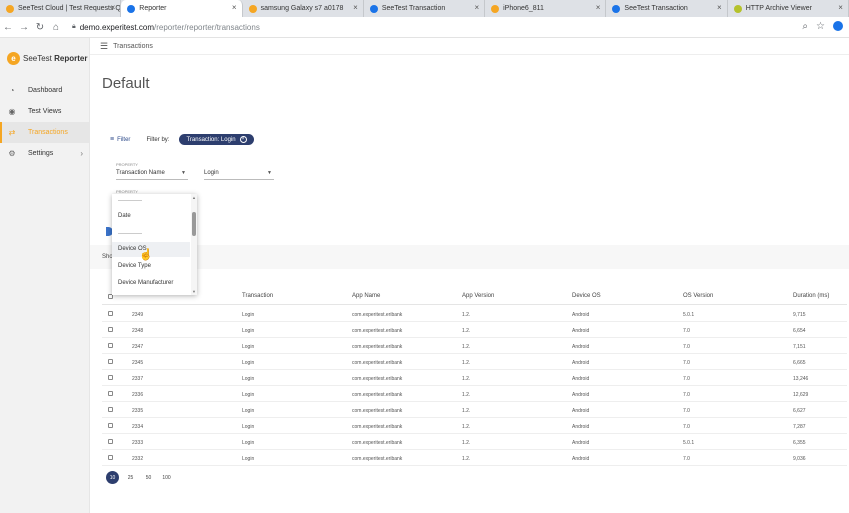 The width and height of the screenshot is (849, 513). Describe the element at coordinates (194, 291) in the screenshot. I see `scroll-down-icon: ▼` at that location.